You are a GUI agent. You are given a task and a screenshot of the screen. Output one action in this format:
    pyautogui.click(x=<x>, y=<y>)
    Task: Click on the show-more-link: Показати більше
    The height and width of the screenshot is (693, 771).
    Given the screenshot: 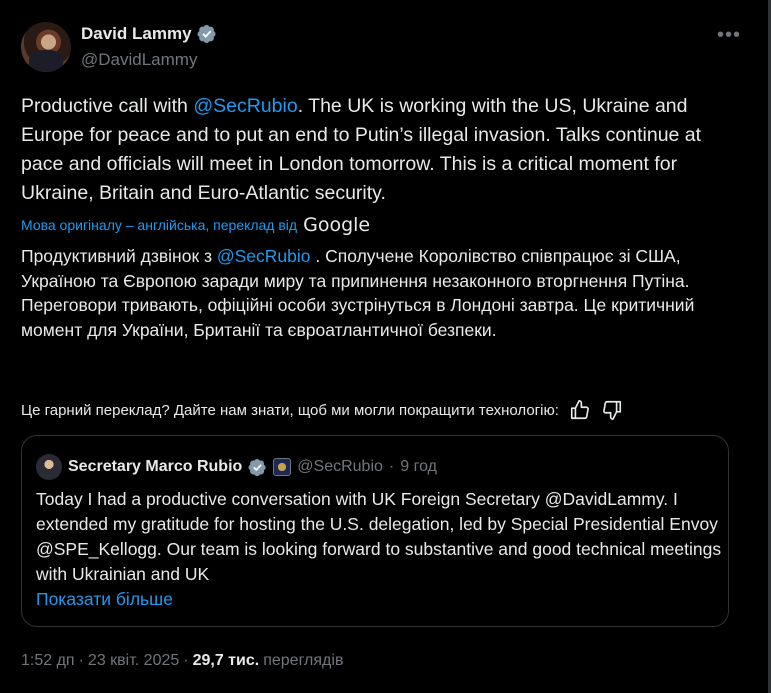 What is the action you would take?
    pyautogui.click(x=104, y=599)
    